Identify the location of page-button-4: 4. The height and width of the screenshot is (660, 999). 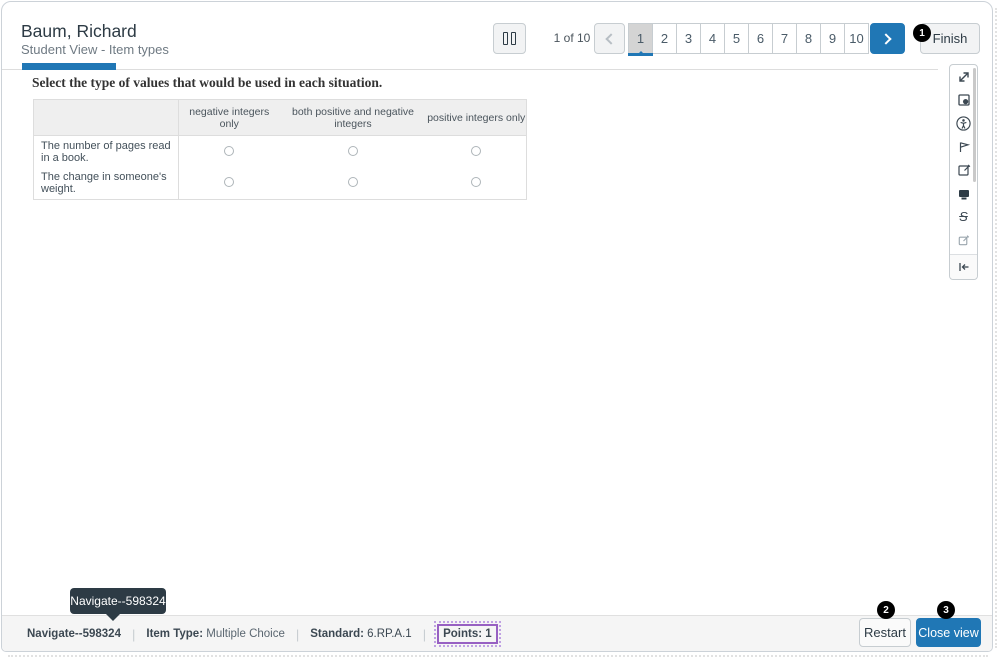
(712, 38).